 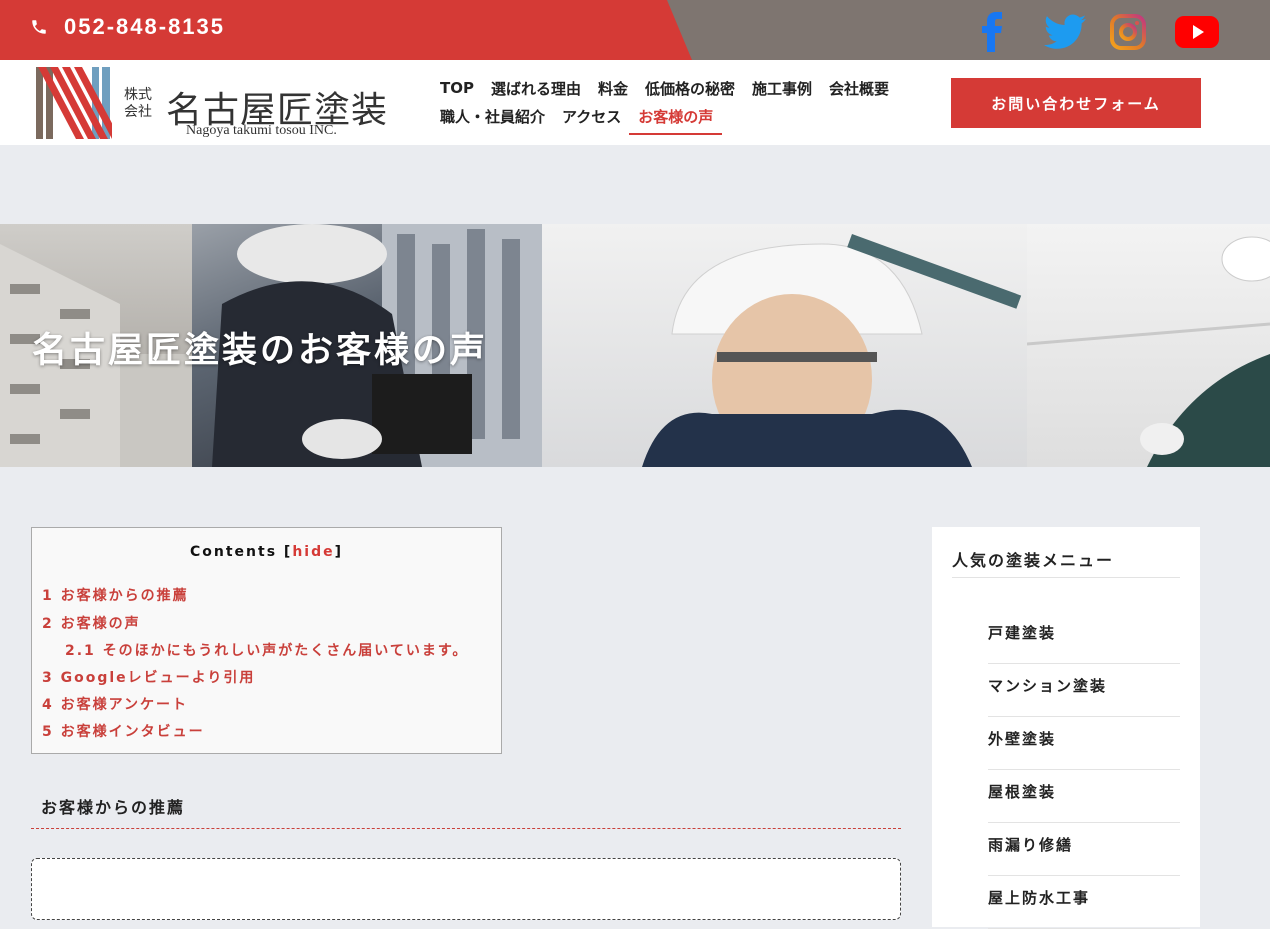 What do you see at coordinates (676, 120) in the screenshot?
I see `nav-item-testimonials: お客様の声` at bounding box center [676, 120].